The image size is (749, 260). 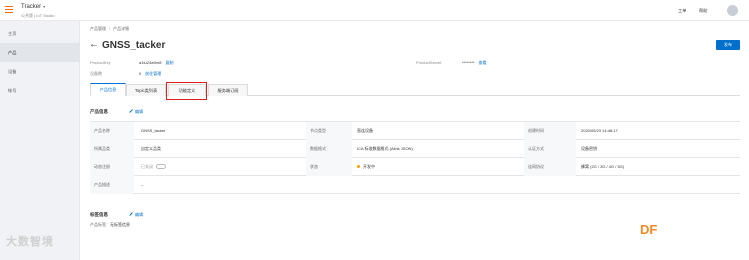 What do you see at coordinates (121, 28) in the screenshot?
I see `breadcrumb-item-product-detail: 产品详细` at bounding box center [121, 28].